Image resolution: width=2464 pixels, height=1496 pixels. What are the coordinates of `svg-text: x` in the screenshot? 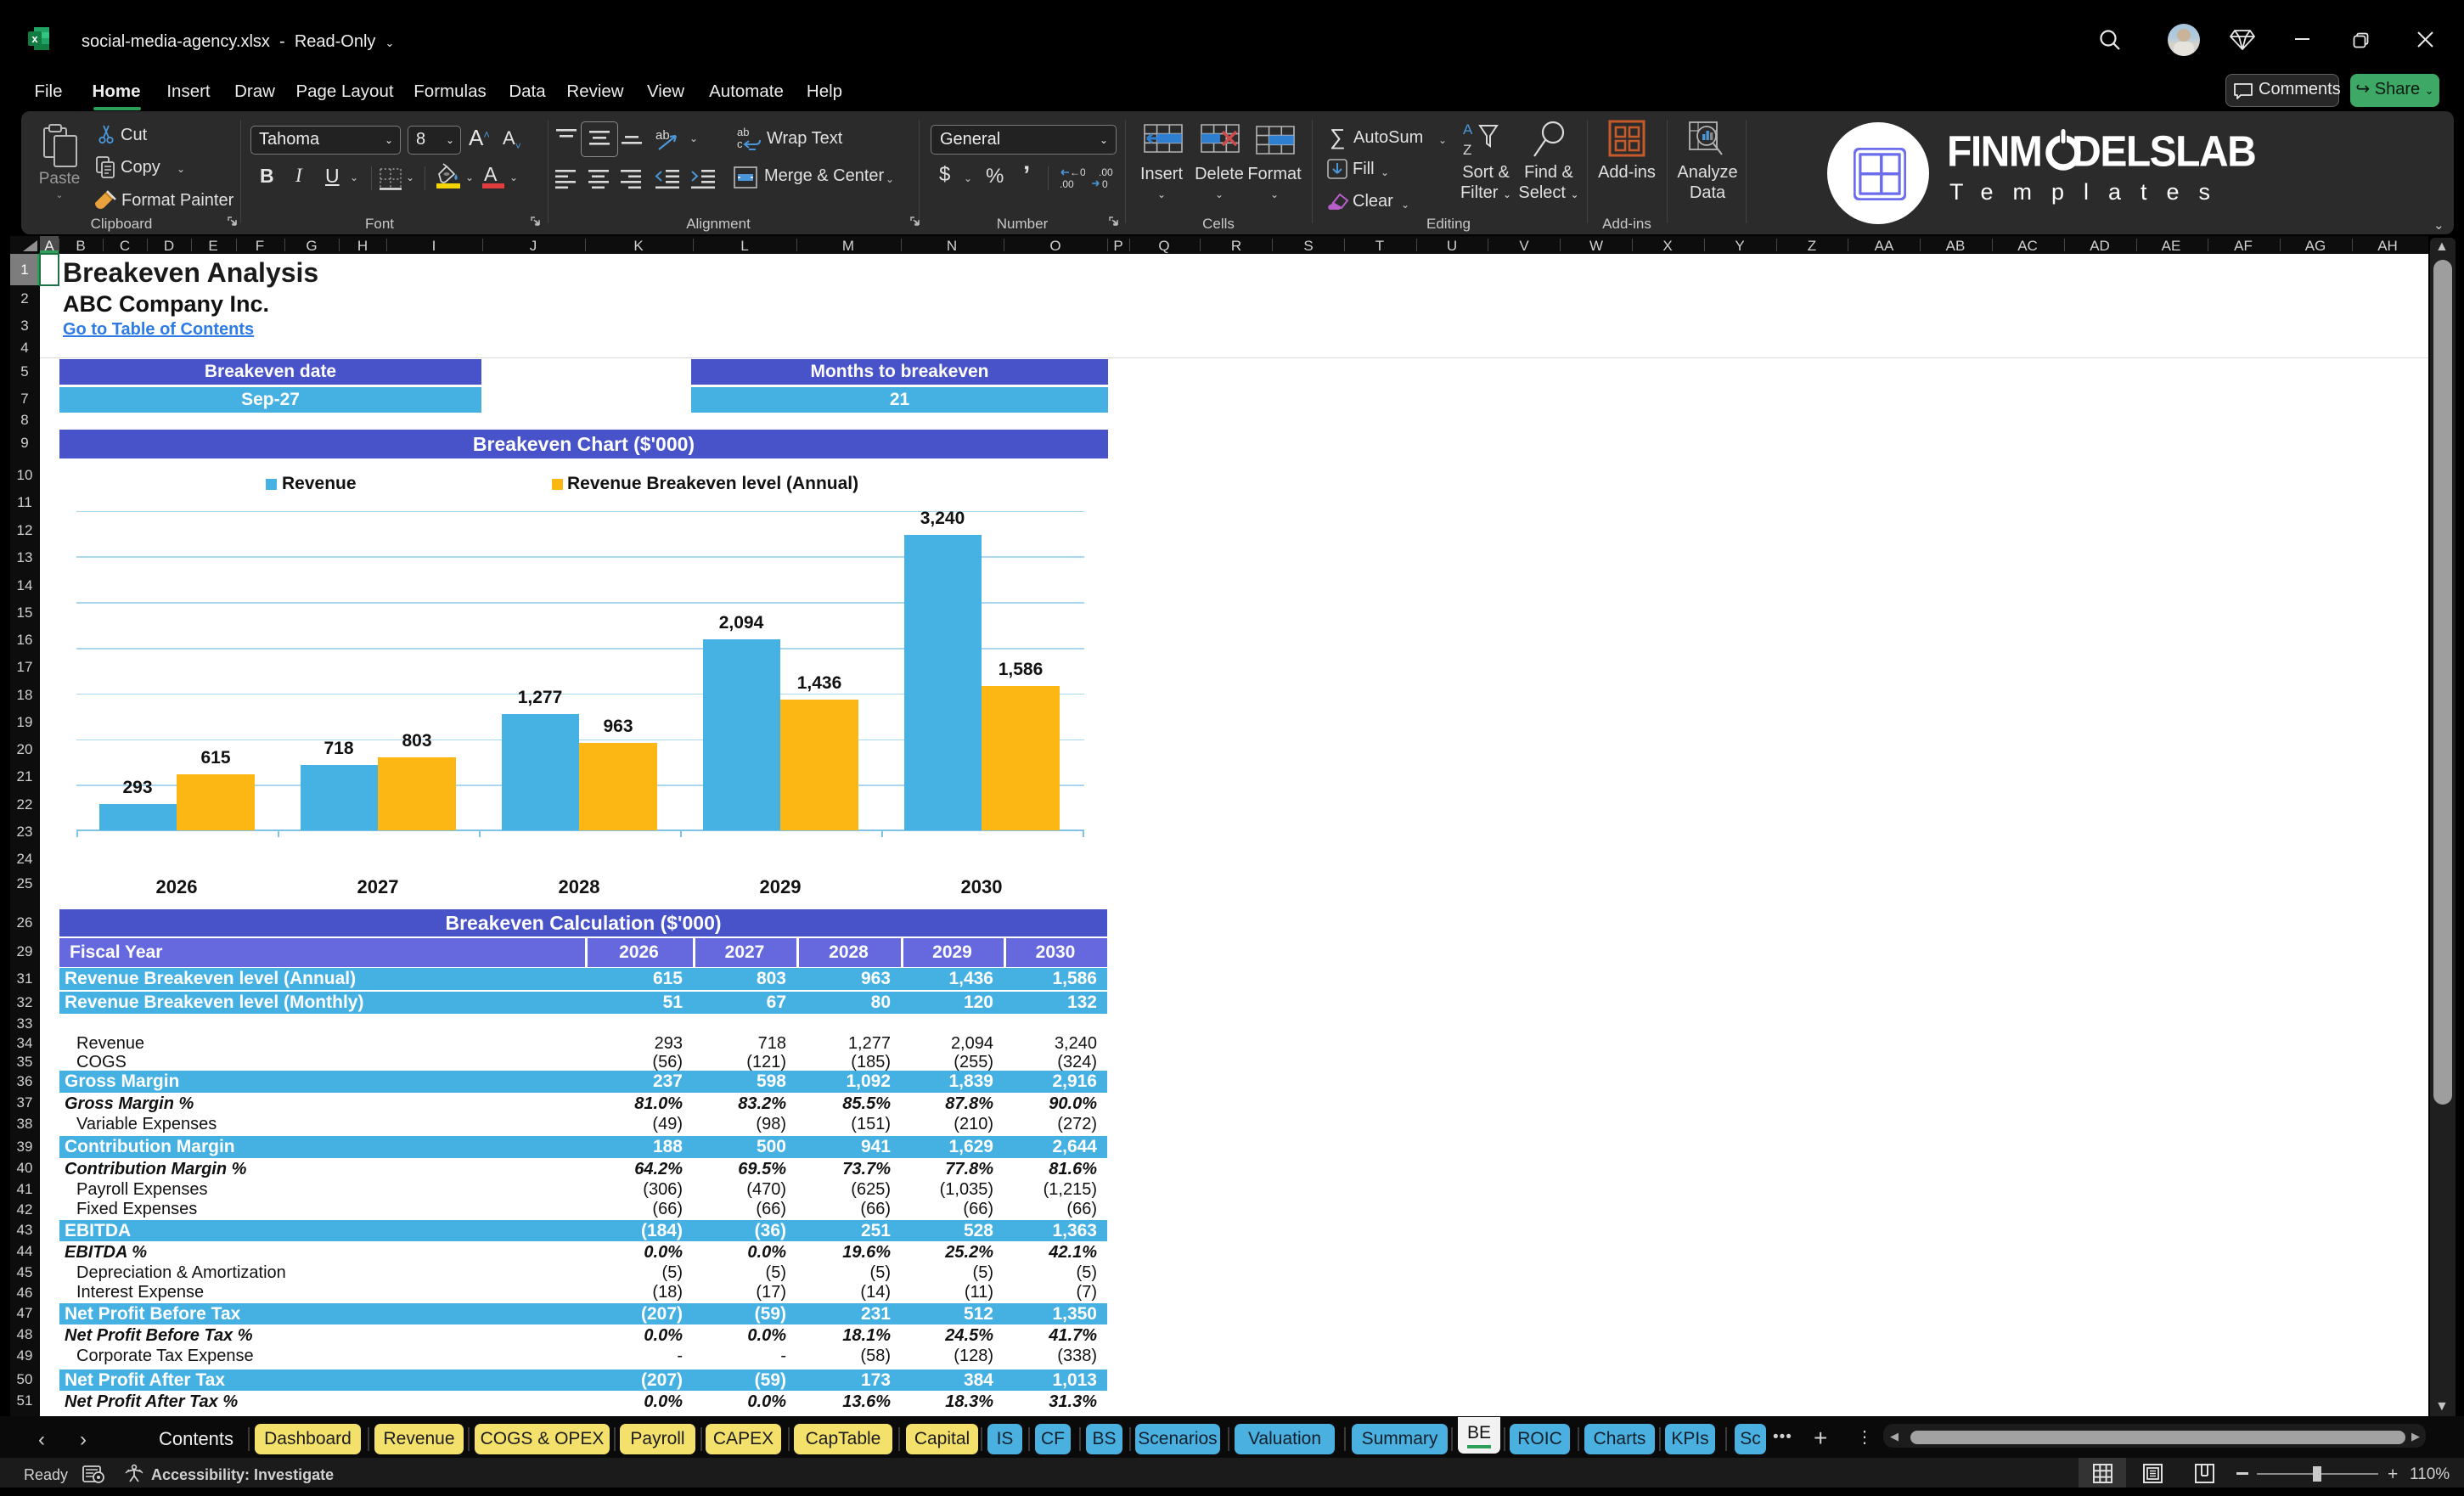 It's located at (34, 38).